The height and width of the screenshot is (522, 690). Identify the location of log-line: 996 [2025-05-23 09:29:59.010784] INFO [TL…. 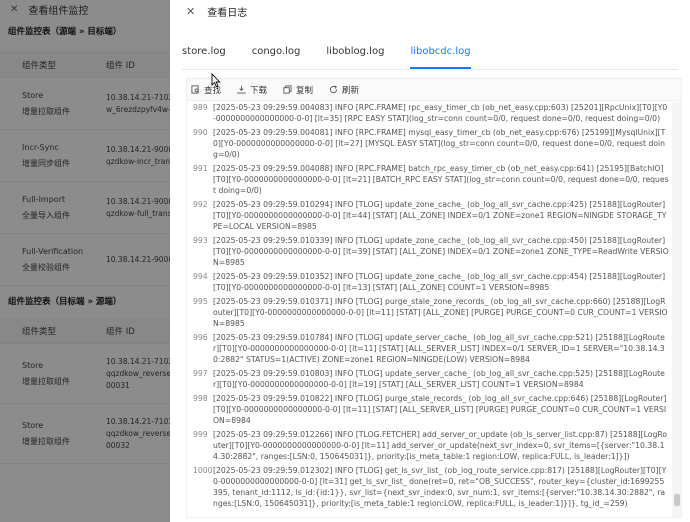
(429, 348).